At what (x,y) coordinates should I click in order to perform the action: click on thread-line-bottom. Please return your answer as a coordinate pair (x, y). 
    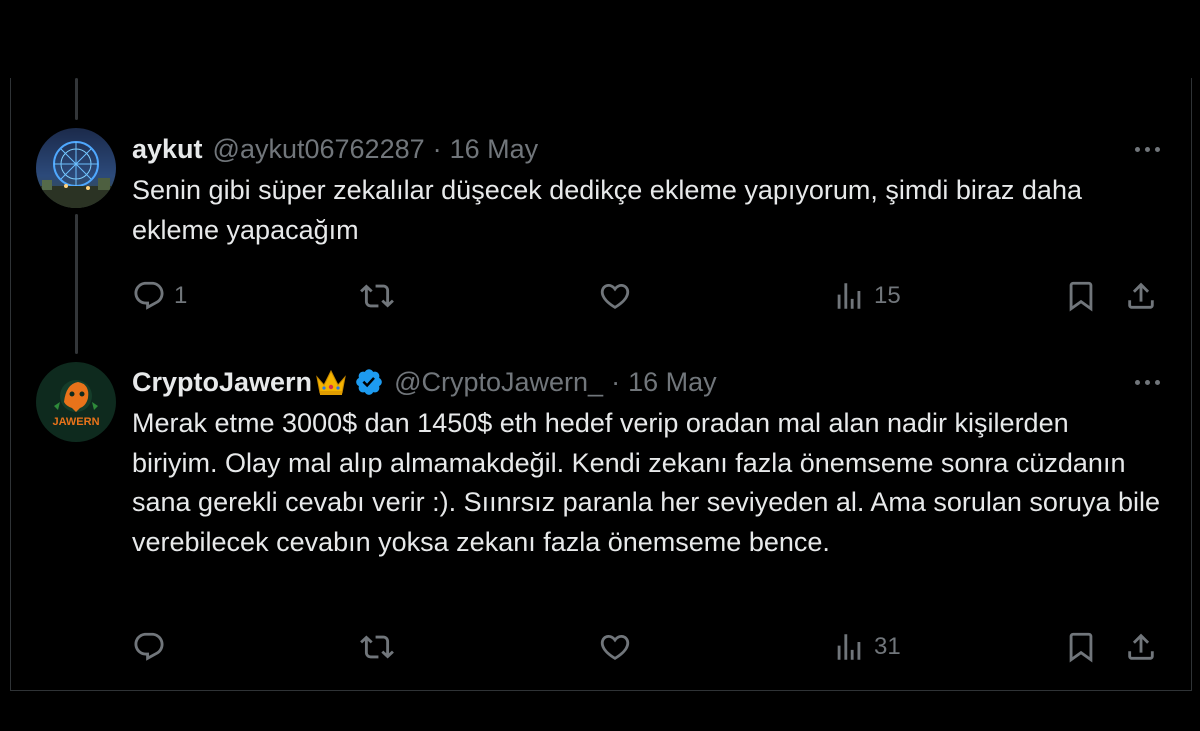
    Looking at the image, I should click on (76, 284).